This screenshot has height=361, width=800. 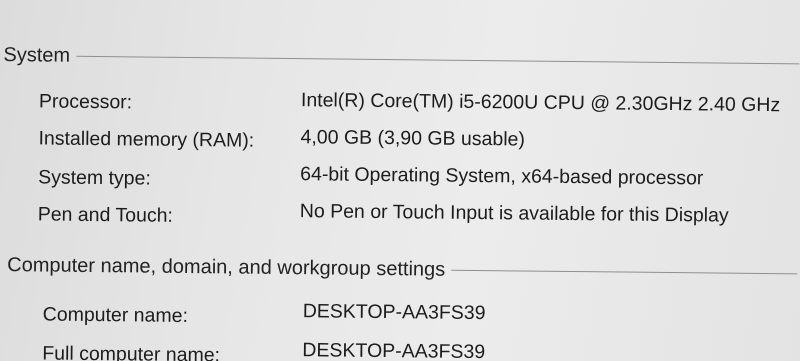 I want to click on system-section-header: System, so click(x=401, y=59).